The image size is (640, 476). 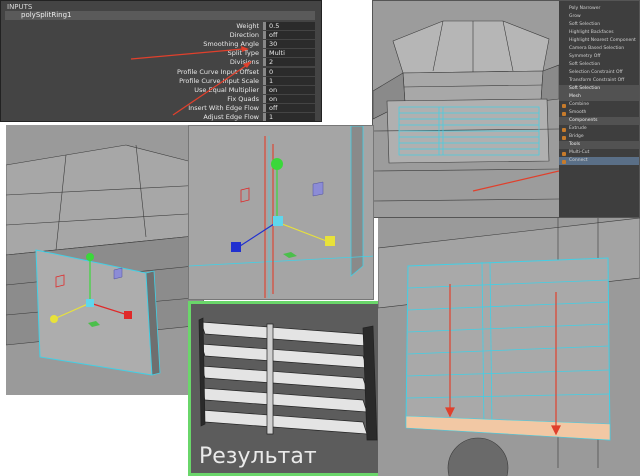 I want to click on toolkit-option: Poly Narrower, so click(x=599, y=9).